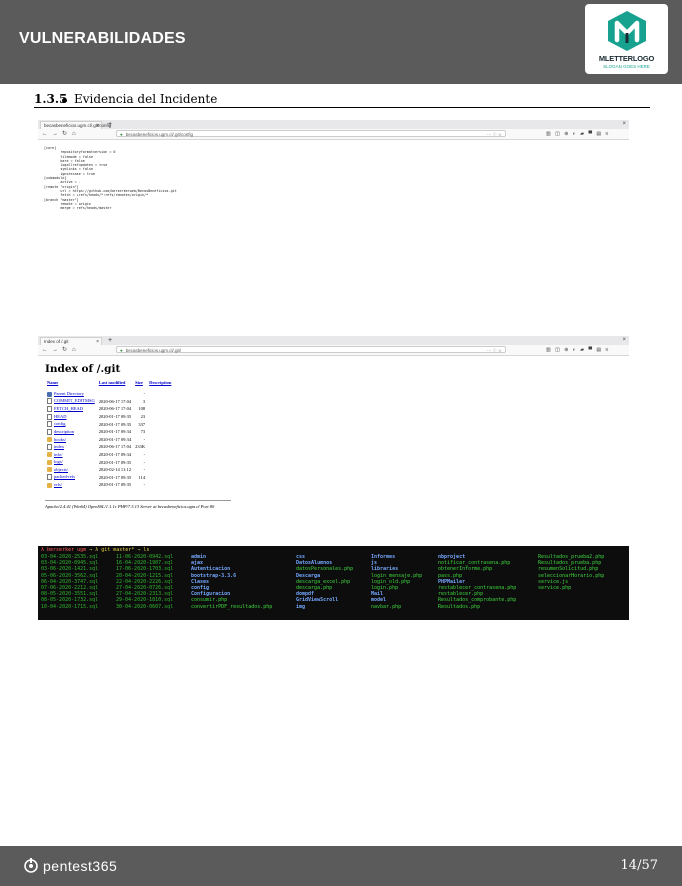  What do you see at coordinates (71, 402) in the screenshot?
I see `entry-link: COMMIT_EDITMSG` at bounding box center [71, 402].